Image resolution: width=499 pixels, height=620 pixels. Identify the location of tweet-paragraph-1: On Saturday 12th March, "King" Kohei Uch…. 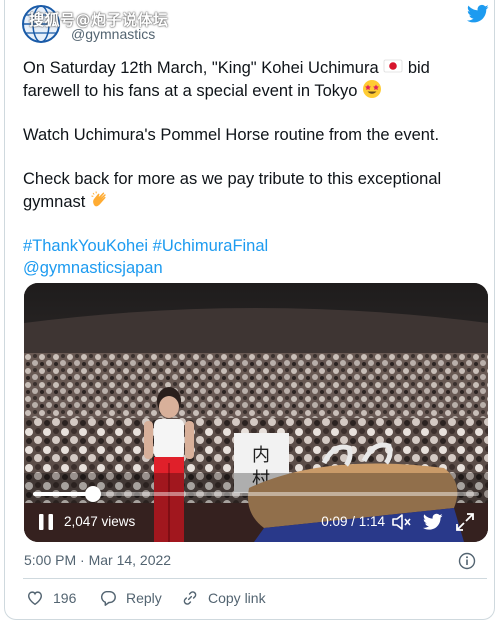
(254, 79).